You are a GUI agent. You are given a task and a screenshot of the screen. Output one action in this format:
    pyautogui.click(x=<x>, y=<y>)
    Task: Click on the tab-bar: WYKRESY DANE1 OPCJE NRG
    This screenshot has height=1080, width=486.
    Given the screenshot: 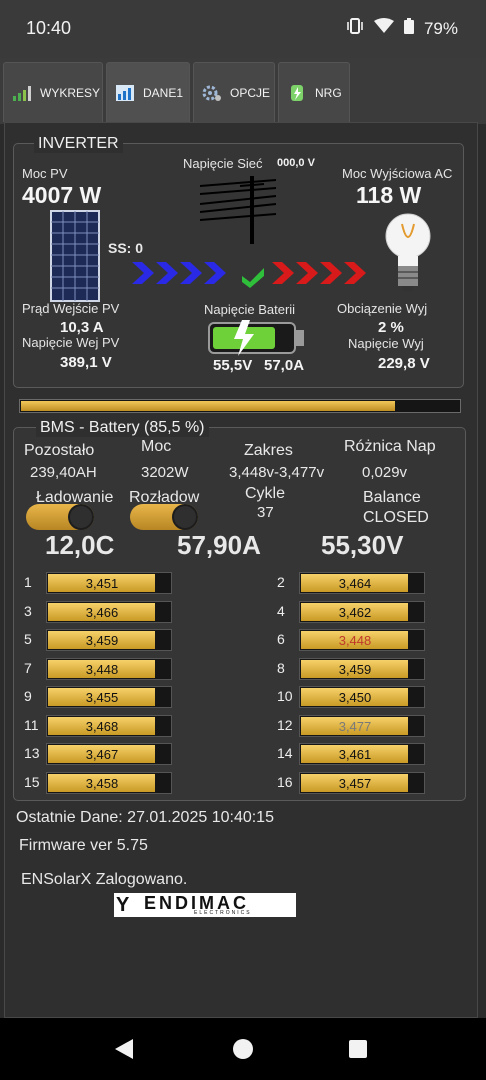 What is the action you would take?
    pyautogui.click(x=243, y=91)
    